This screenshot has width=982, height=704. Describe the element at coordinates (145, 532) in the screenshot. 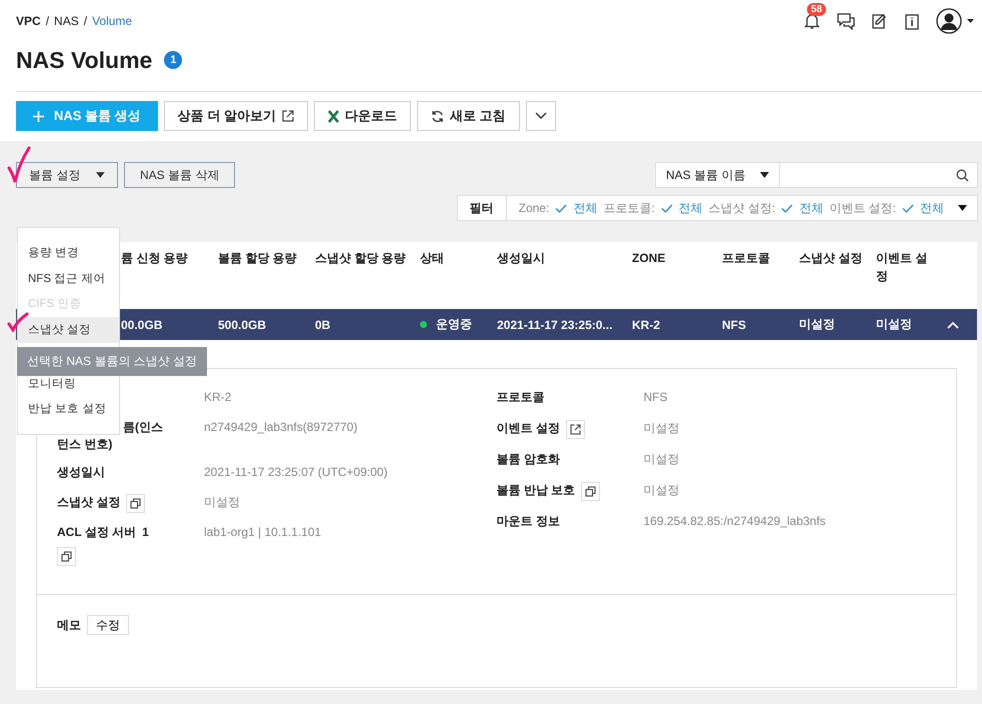

I see `detail-count: 1` at that location.